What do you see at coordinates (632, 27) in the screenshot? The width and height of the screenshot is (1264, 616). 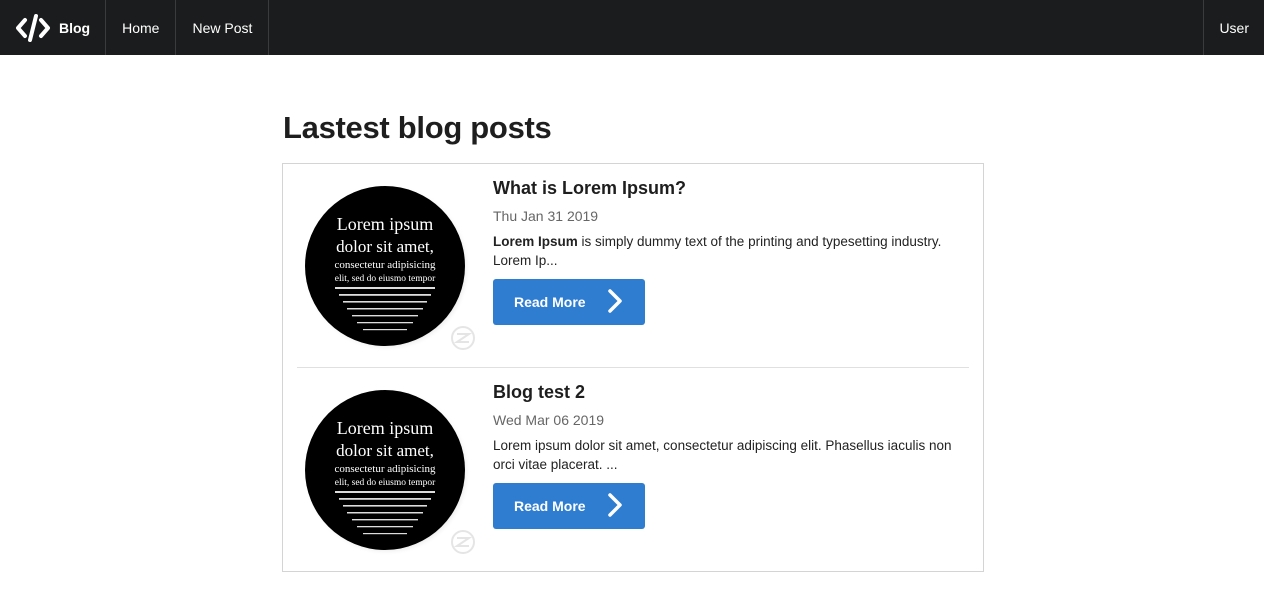 I see `top-navbar: Blog Home New Post User` at bounding box center [632, 27].